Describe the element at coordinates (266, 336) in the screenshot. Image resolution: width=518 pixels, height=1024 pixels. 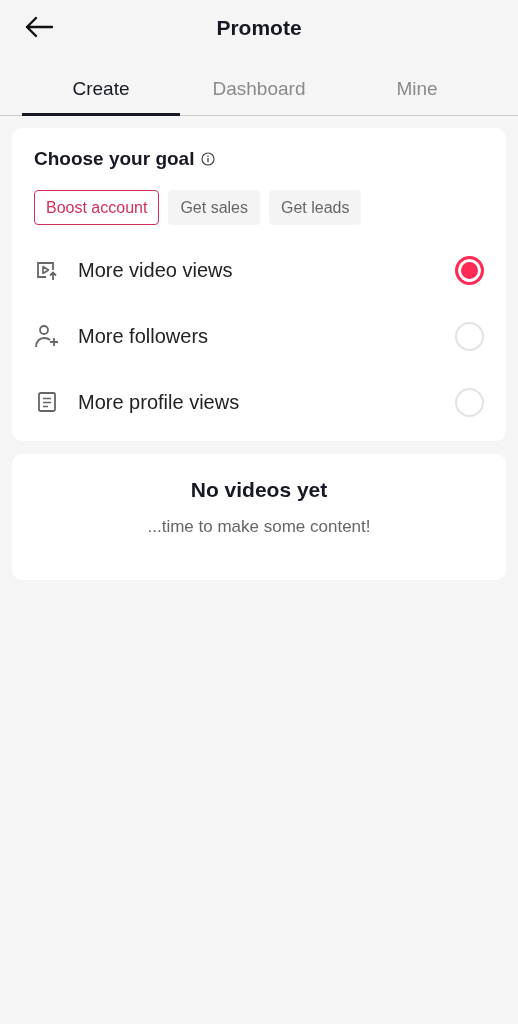
I see `goal-option-label: More followers` at that location.